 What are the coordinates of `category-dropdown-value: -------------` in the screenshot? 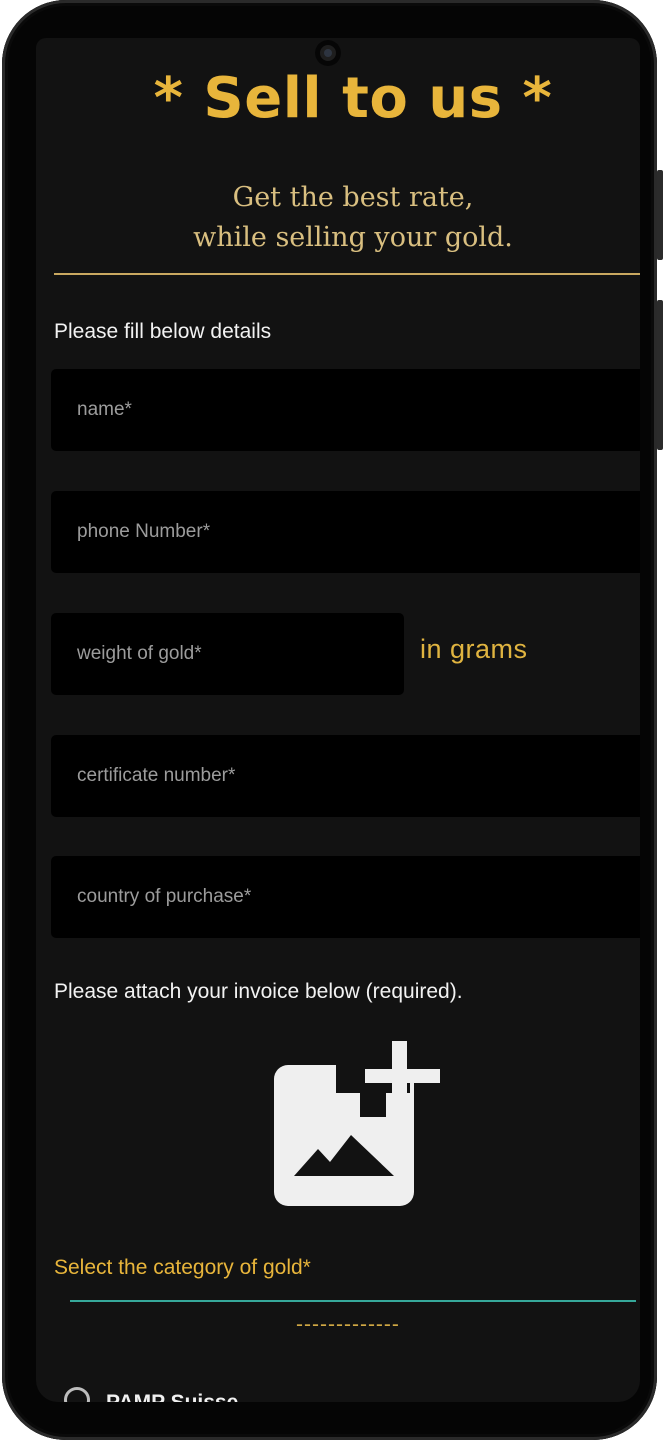 It's located at (348, 1325).